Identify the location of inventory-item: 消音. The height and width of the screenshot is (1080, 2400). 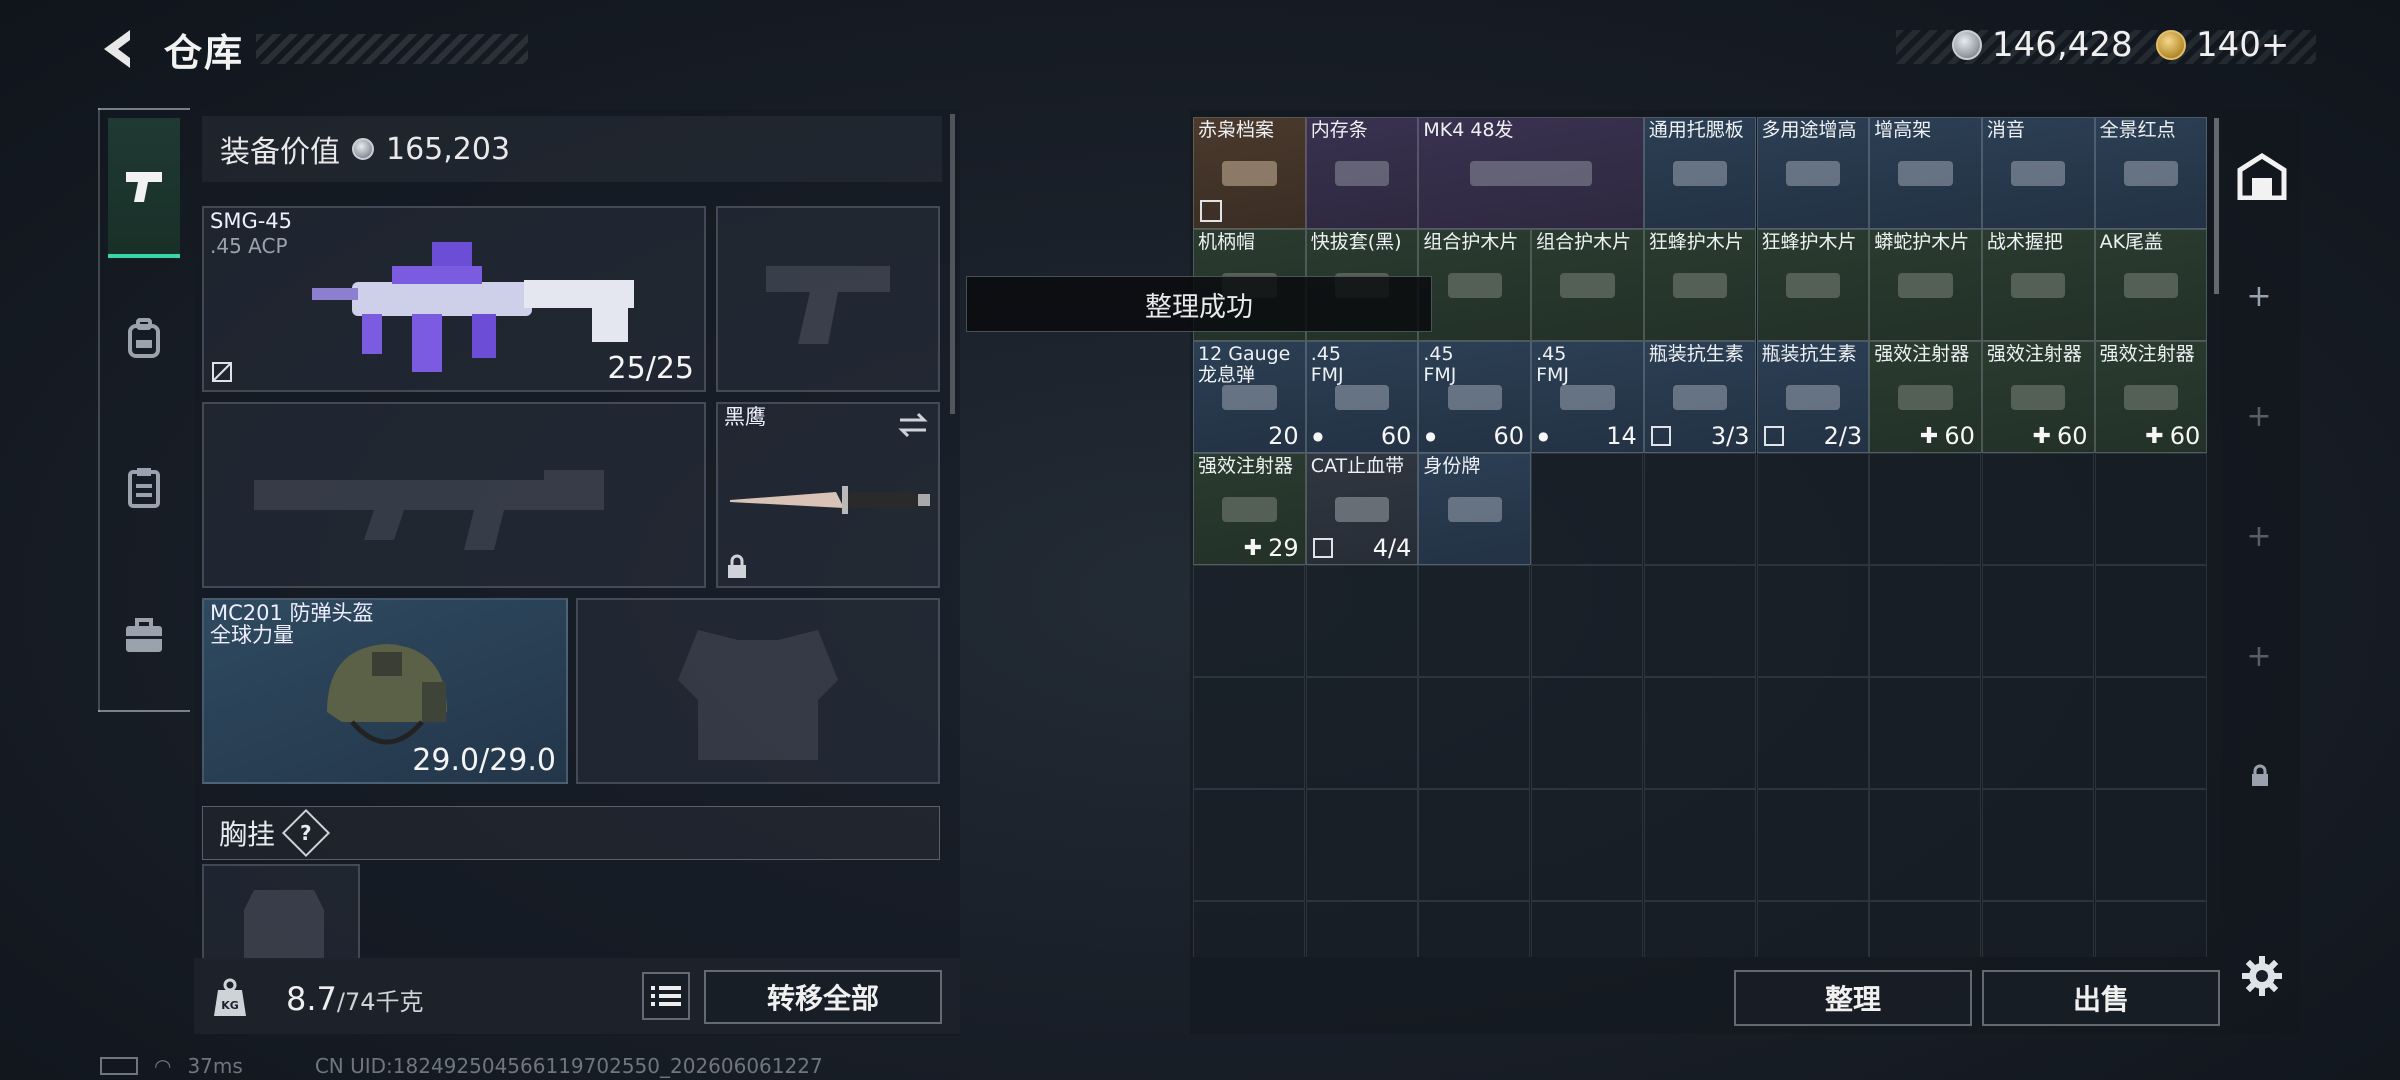
(2038, 173).